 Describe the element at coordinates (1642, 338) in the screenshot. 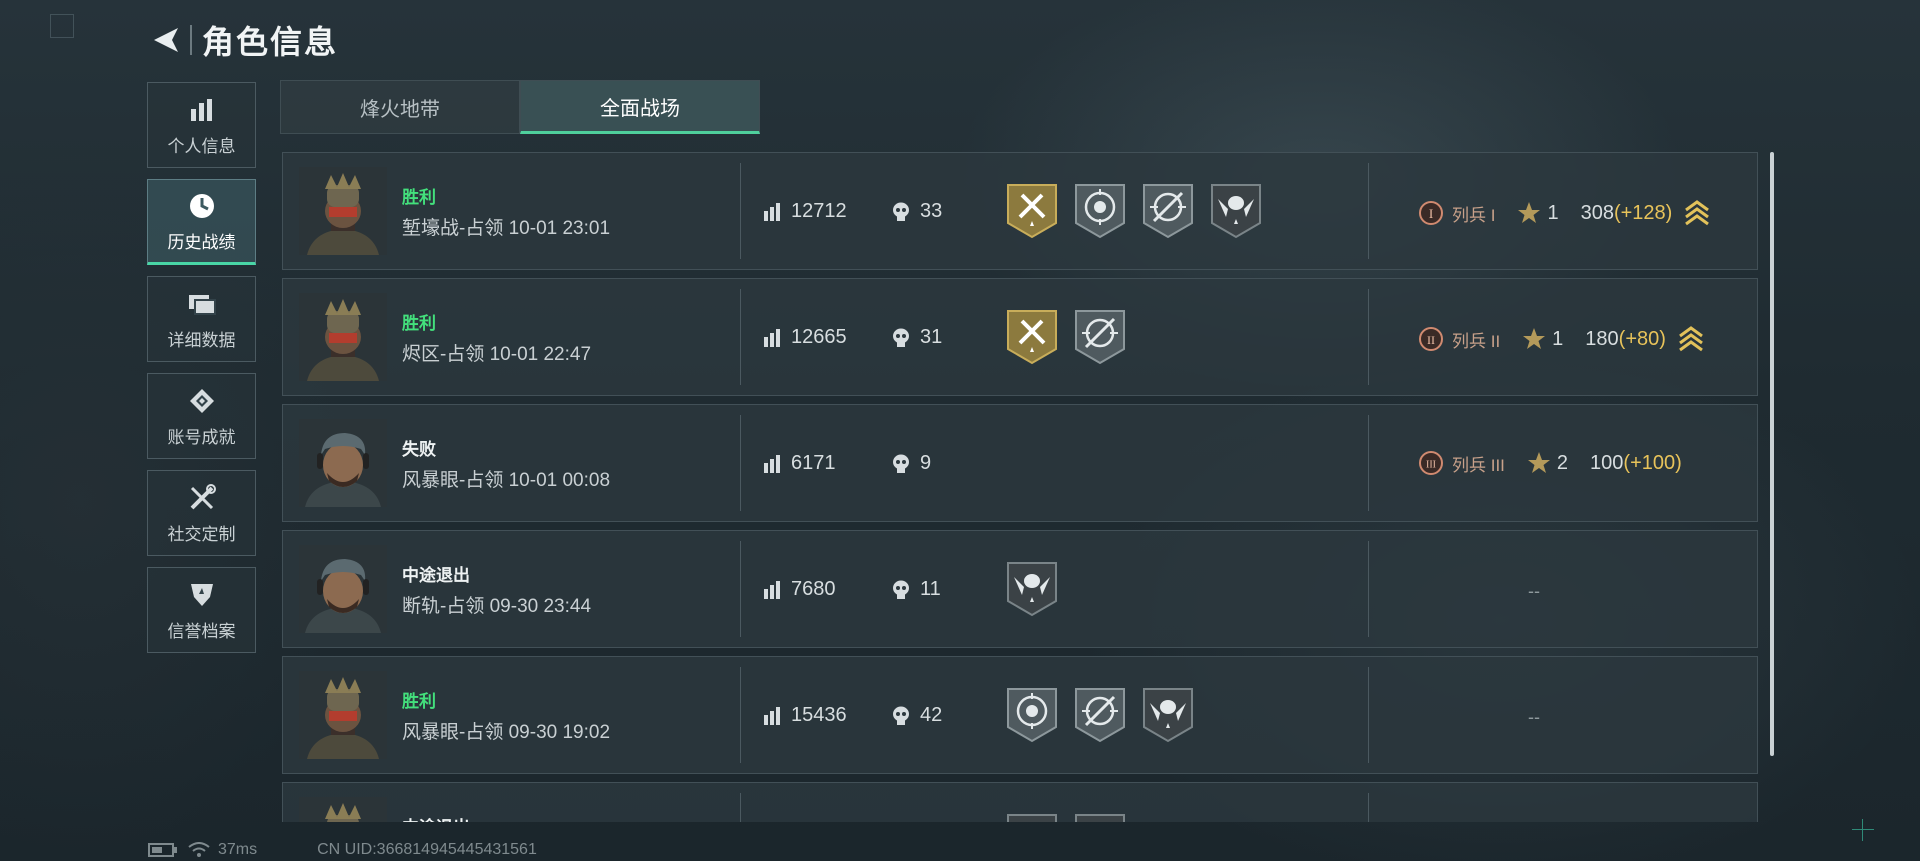

I see `rank-exp-gain: (+80)` at that location.